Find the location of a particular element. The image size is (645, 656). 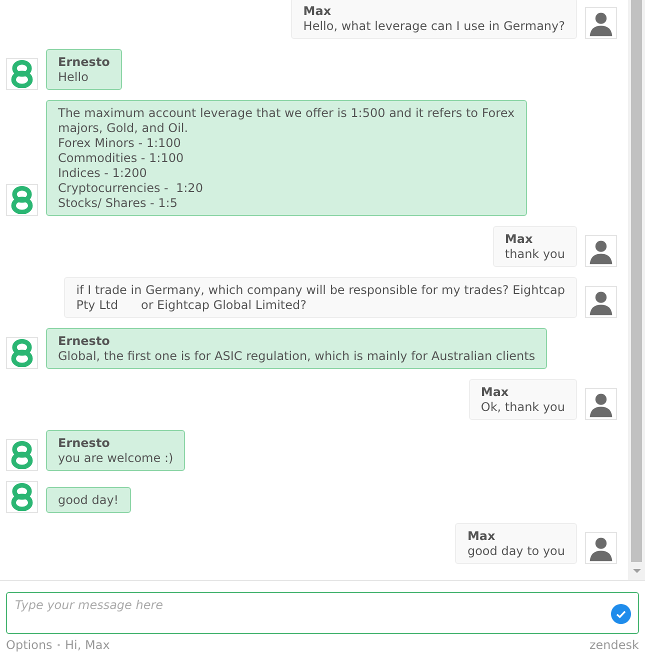

greeting-text: Hi, Max is located at coordinates (87, 645).